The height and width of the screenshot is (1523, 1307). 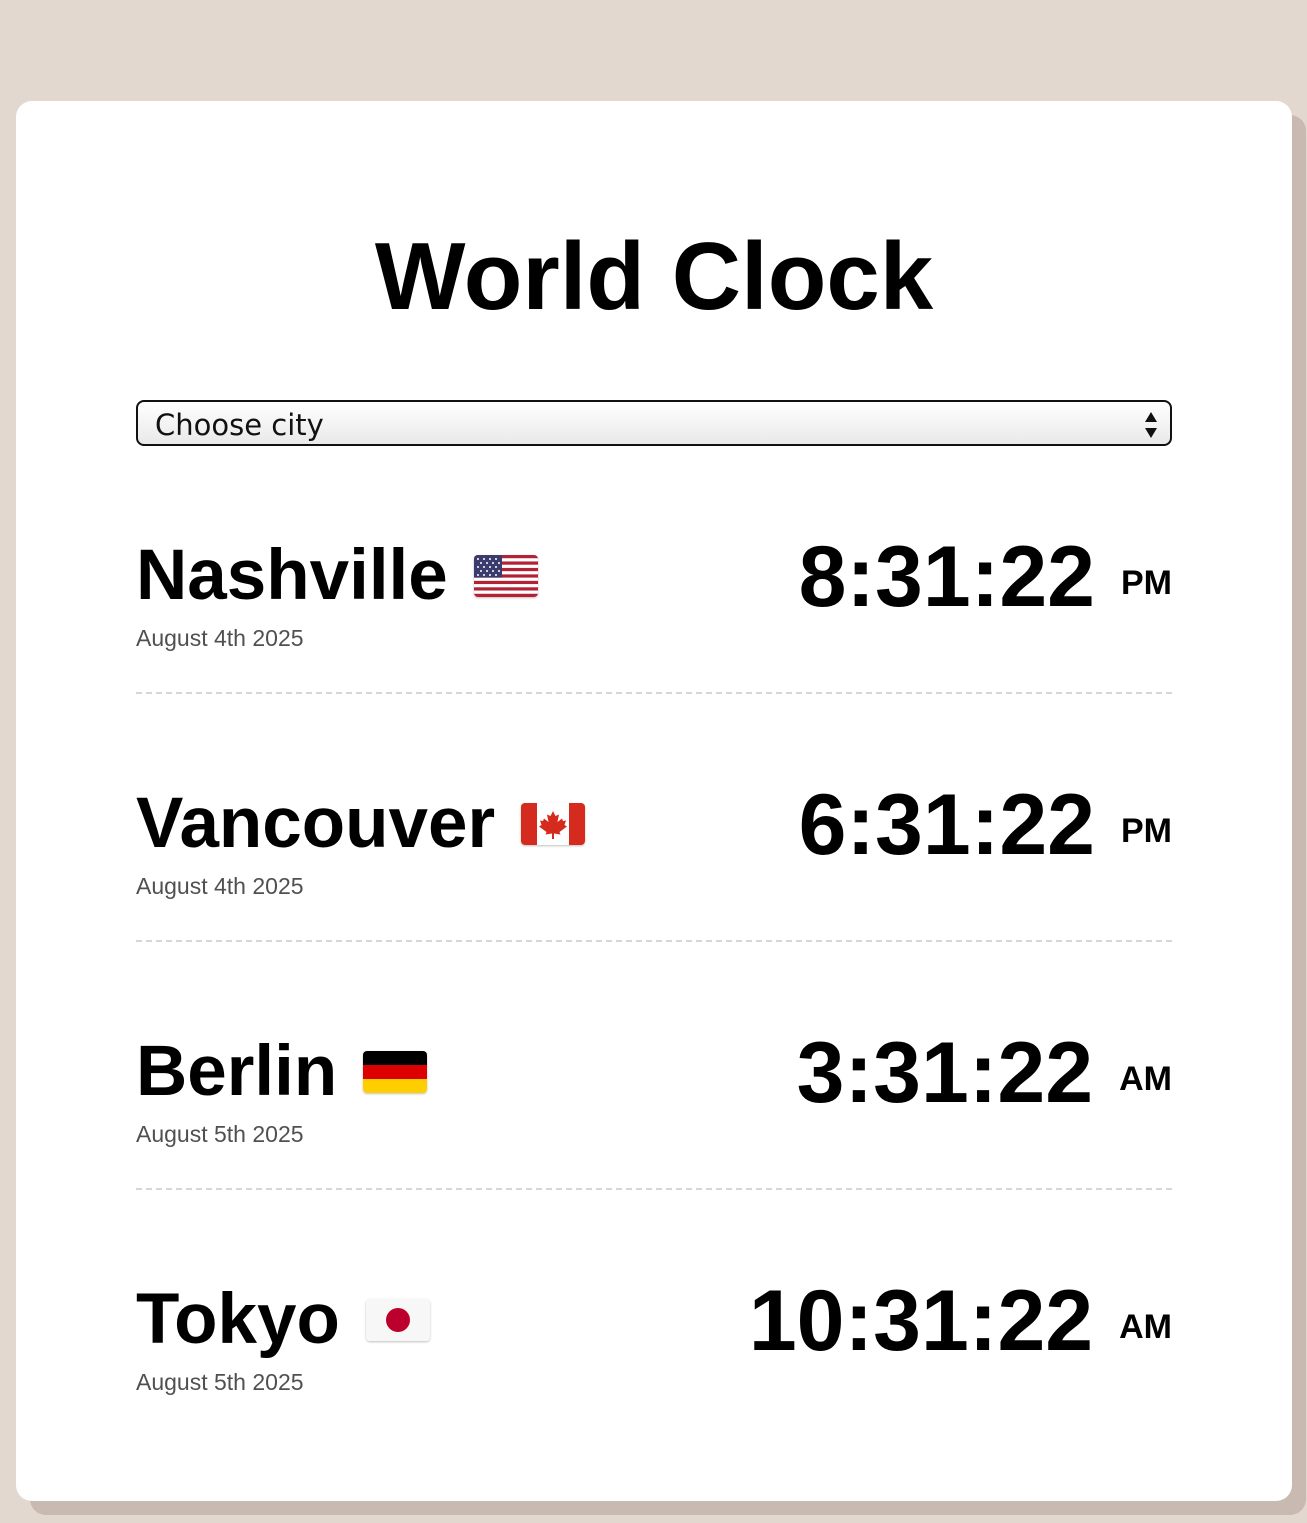 I want to click on city-name: Vancouver, so click(x=316, y=823).